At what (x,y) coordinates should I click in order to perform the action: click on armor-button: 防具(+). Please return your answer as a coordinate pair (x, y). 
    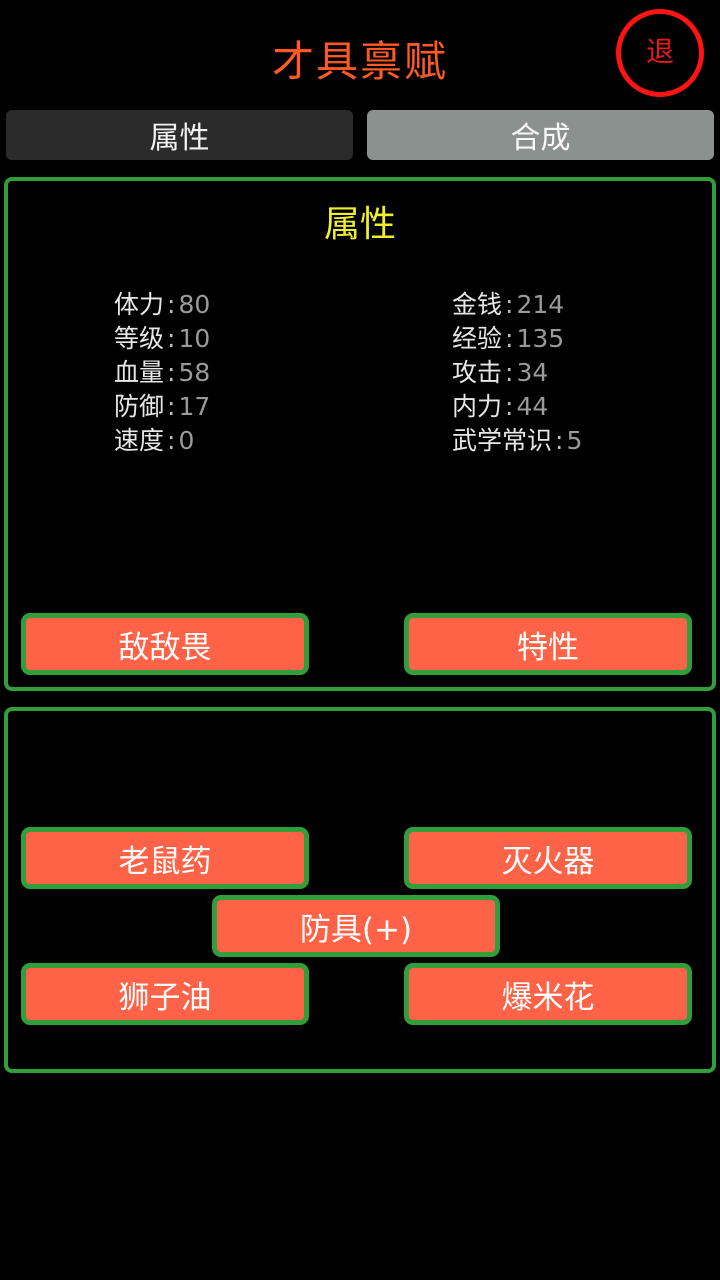
    Looking at the image, I should click on (356, 926).